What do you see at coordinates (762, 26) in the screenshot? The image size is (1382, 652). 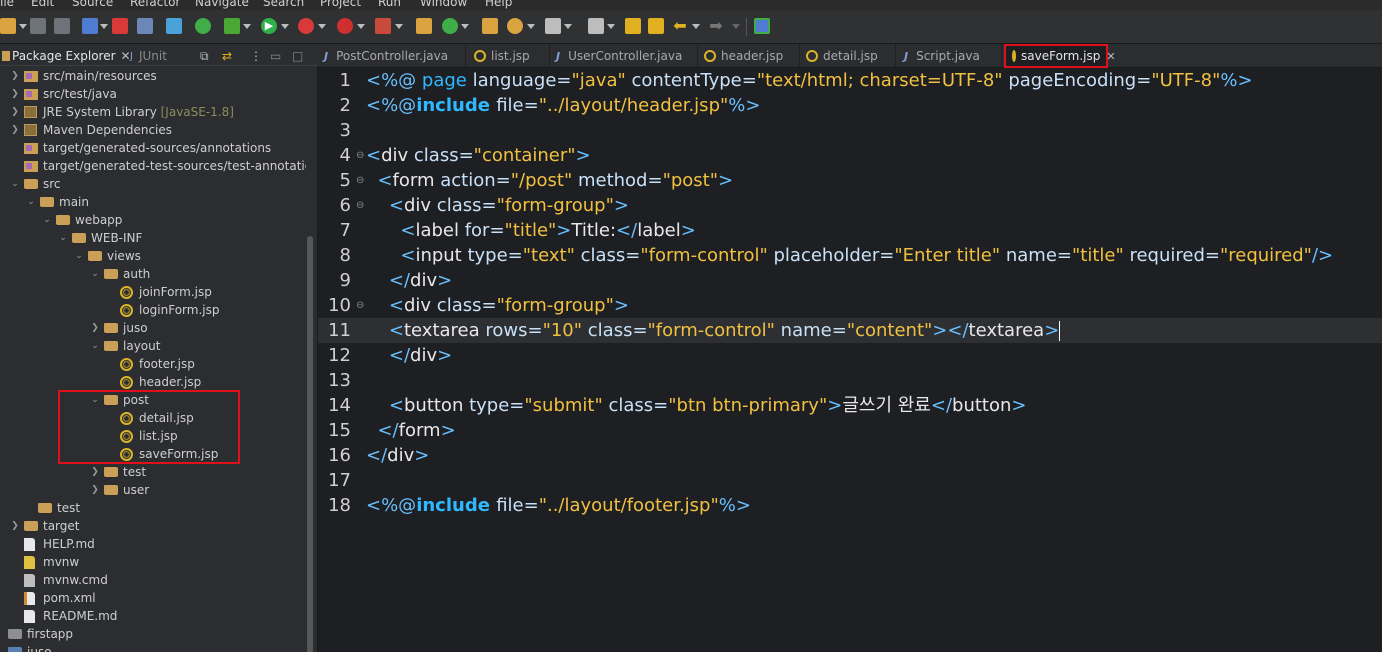 I see `perspective-icon` at bounding box center [762, 26].